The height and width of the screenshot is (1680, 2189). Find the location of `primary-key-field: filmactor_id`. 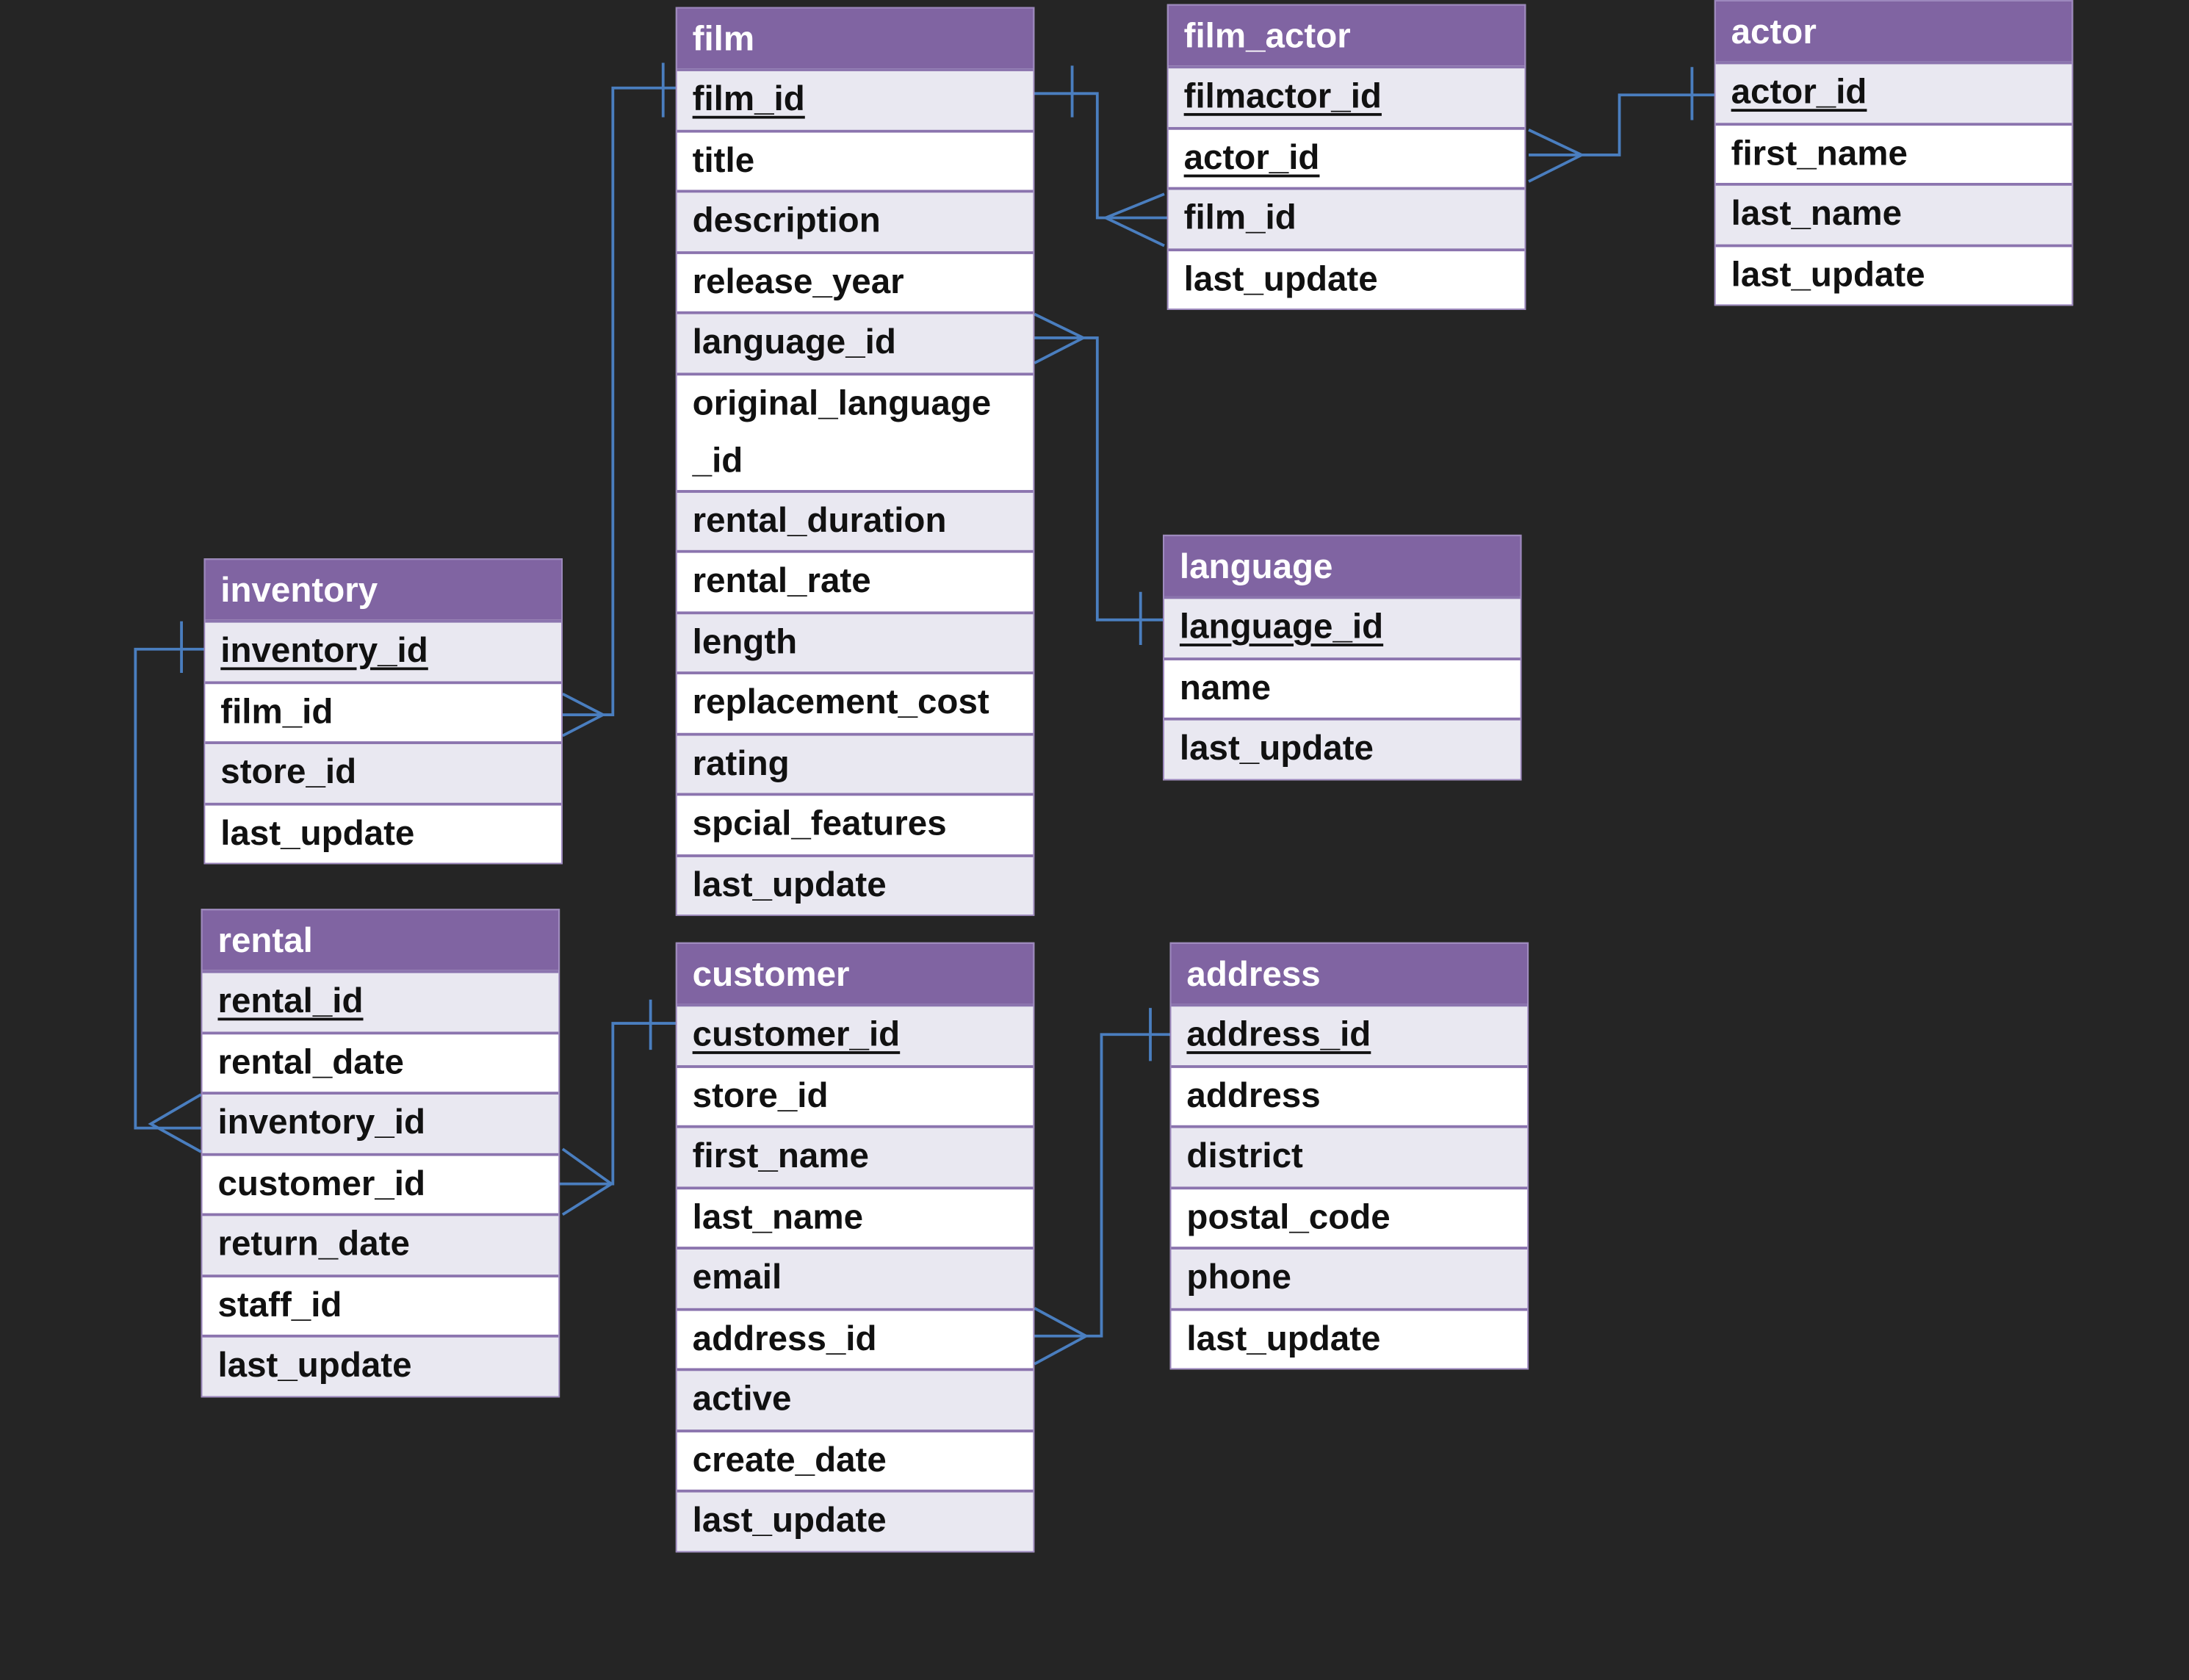

primary-key-field: filmactor_id is located at coordinates (1346, 95).